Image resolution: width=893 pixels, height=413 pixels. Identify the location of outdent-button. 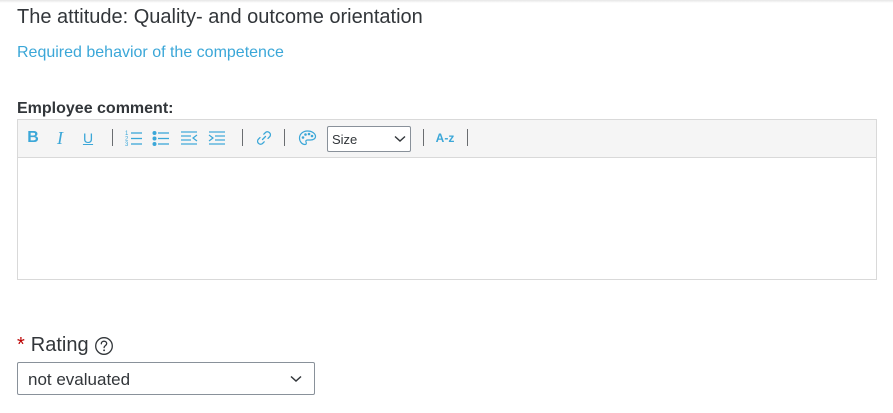
(189, 138).